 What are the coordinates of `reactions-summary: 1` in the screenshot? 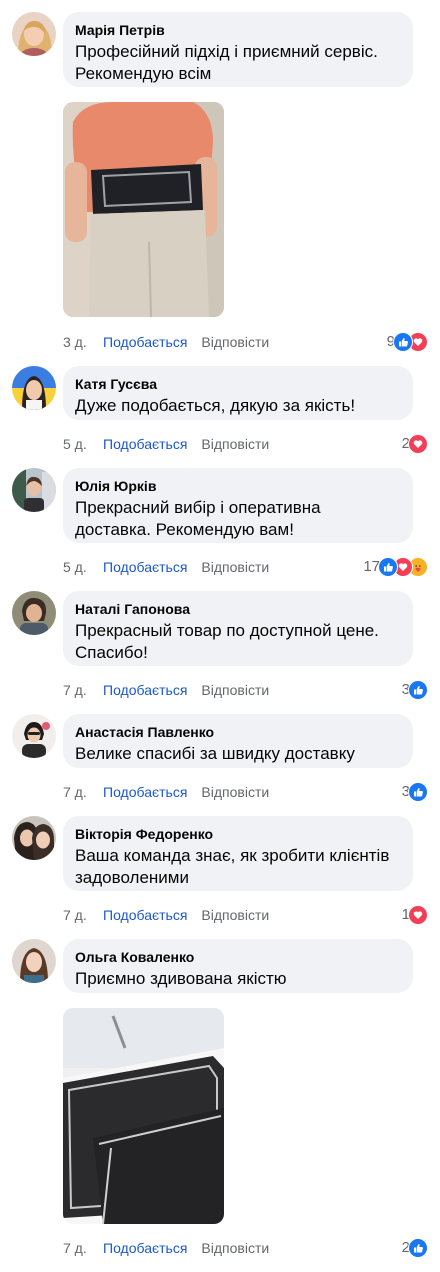 It's located at (415, 915).